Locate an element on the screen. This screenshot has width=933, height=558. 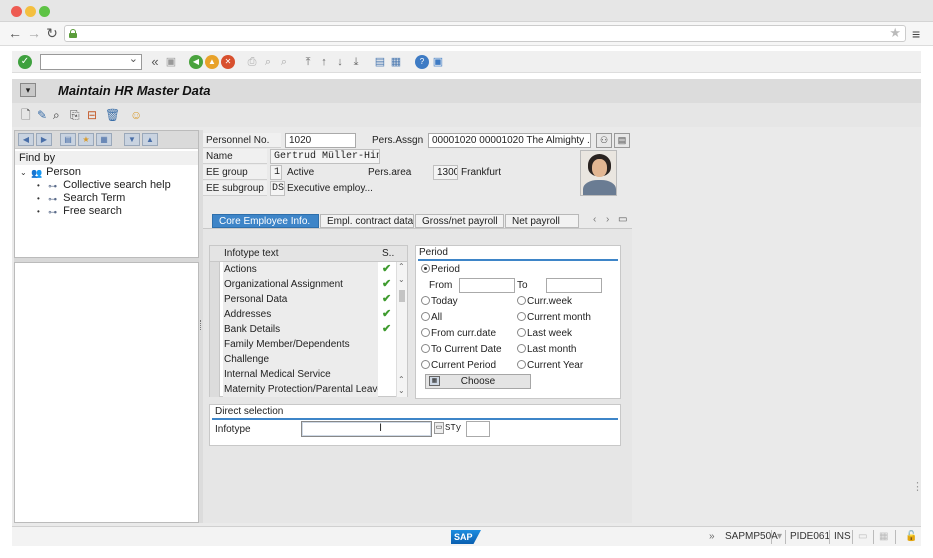
radio-to-current-date: To Current Date is located at coordinates (461, 349).